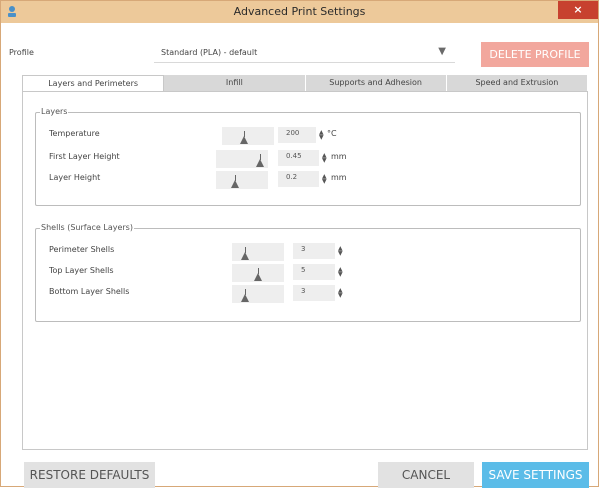 The width and height of the screenshot is (599, 488). Describe the element at coordinates (298, 179) in the screenshot. I see `layer-height-input: 0.2` at that location.